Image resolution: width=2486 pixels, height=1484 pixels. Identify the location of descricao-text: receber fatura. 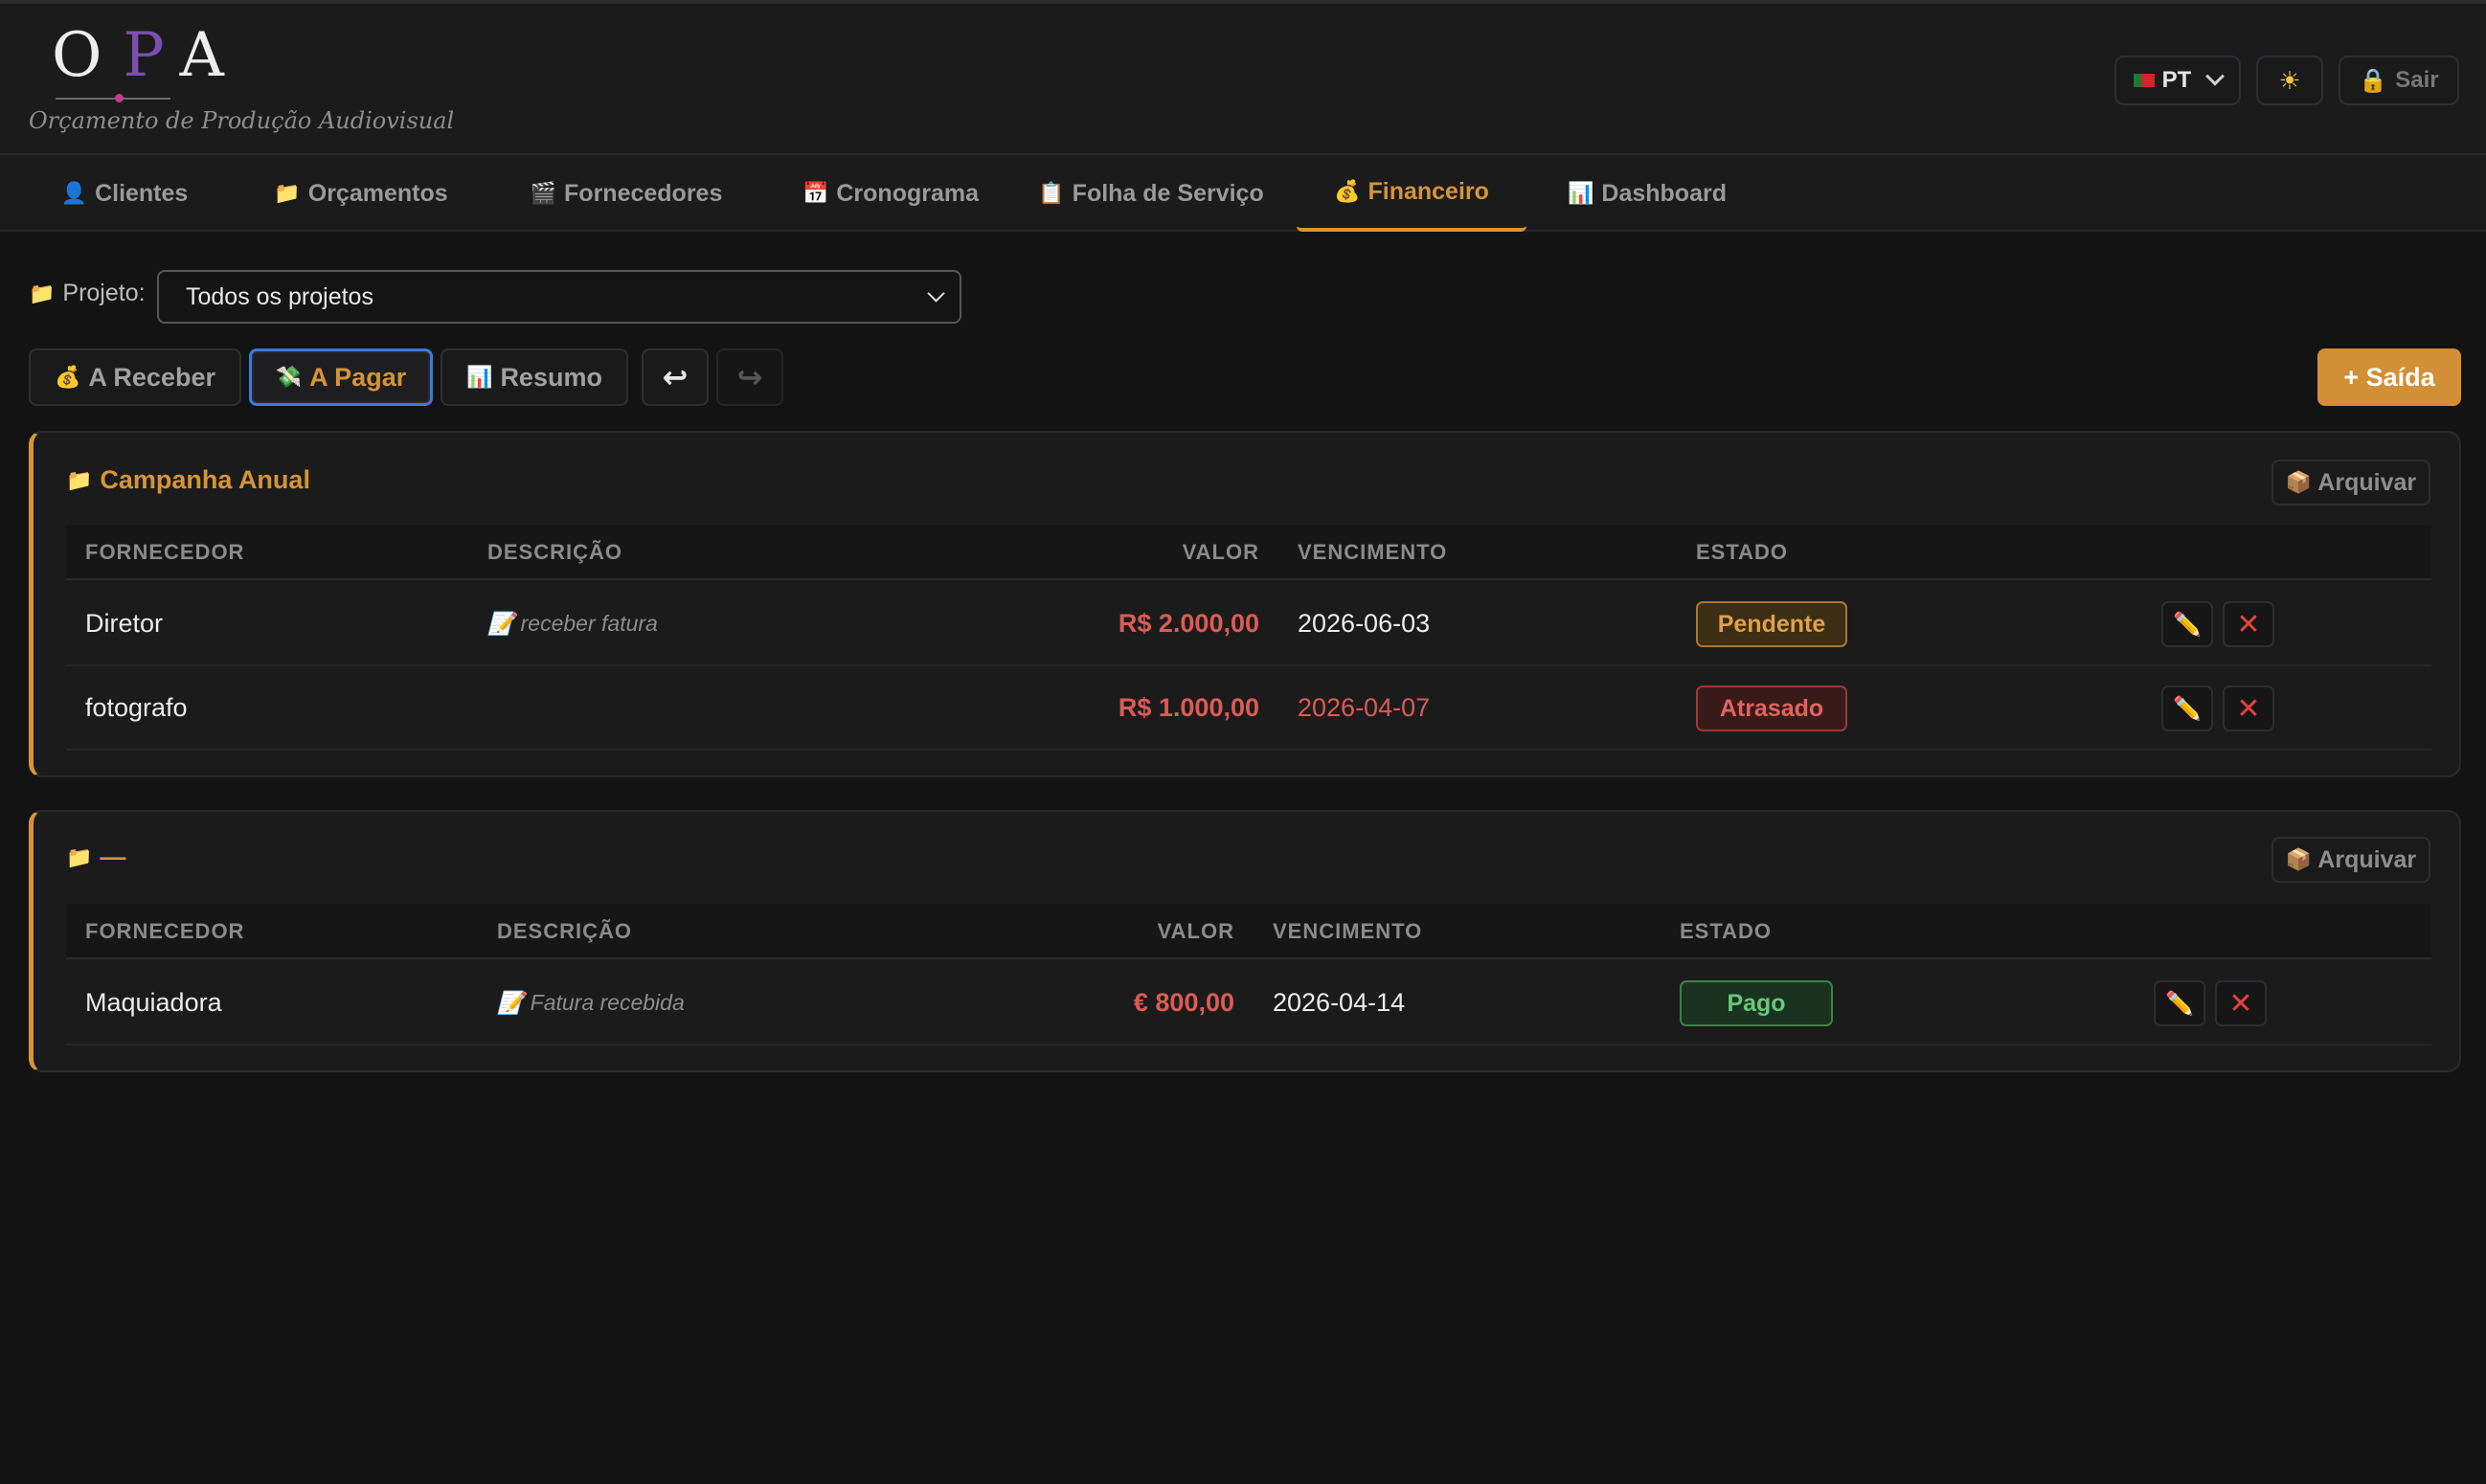
(589, 623).